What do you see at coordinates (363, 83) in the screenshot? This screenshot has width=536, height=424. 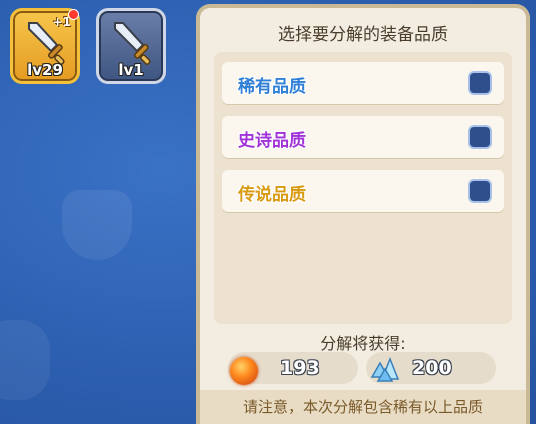 I see `quality-row-rare: 稀有品质` at bounding box center [363, 83].